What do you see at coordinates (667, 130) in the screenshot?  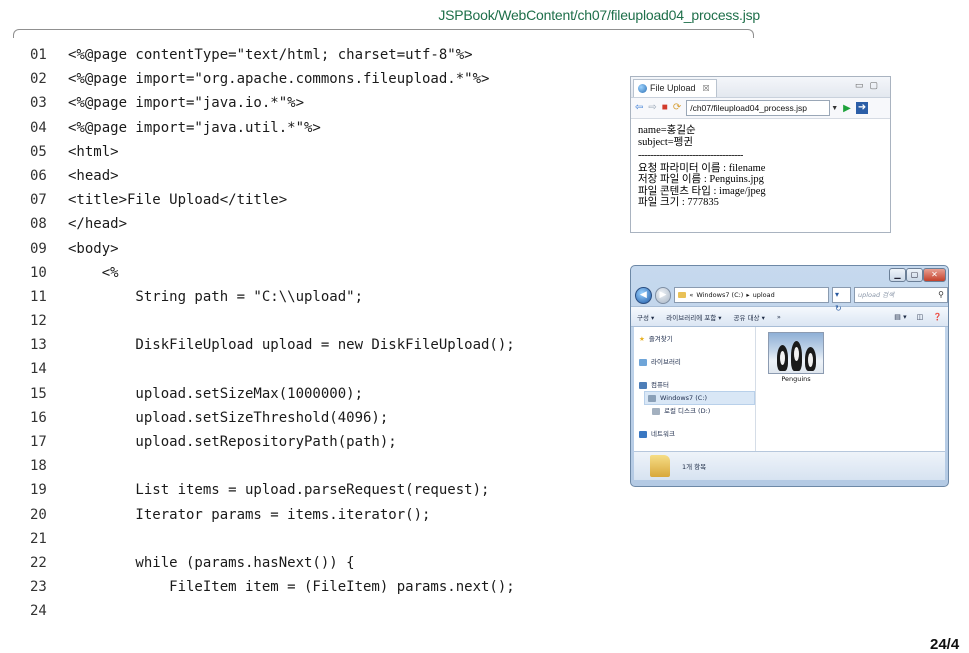 I see `output-name: name=홍길순` at bounding box center [667, 130].